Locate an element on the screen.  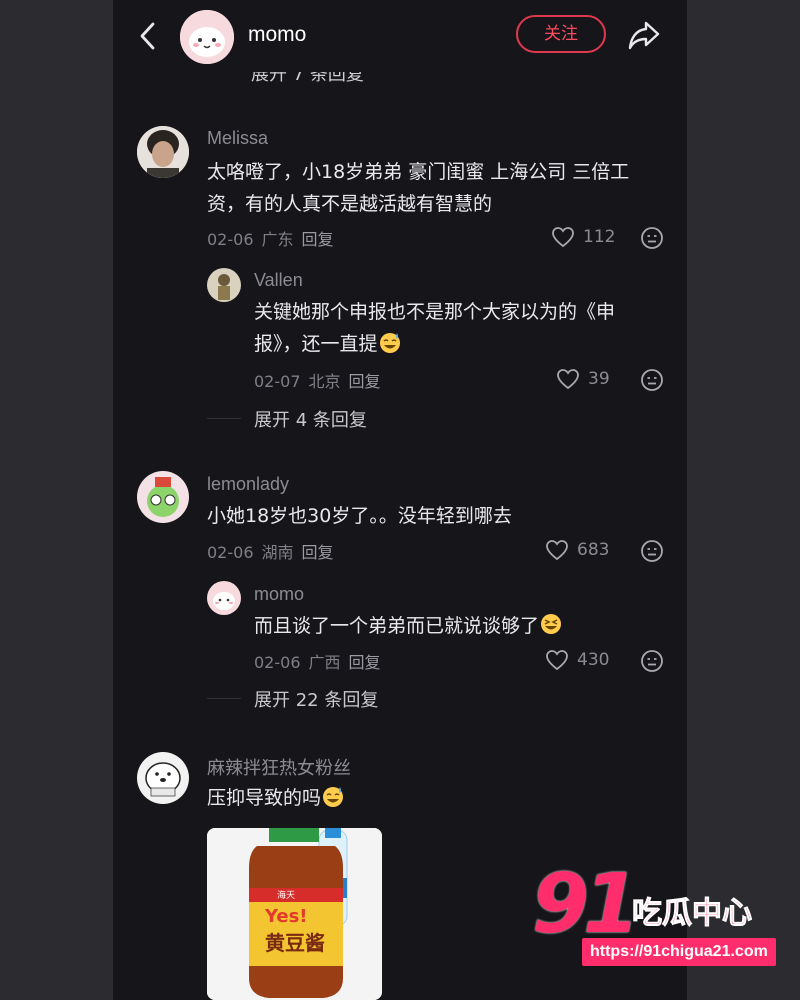
profile-name: momo is located at coordinates (277, 35).